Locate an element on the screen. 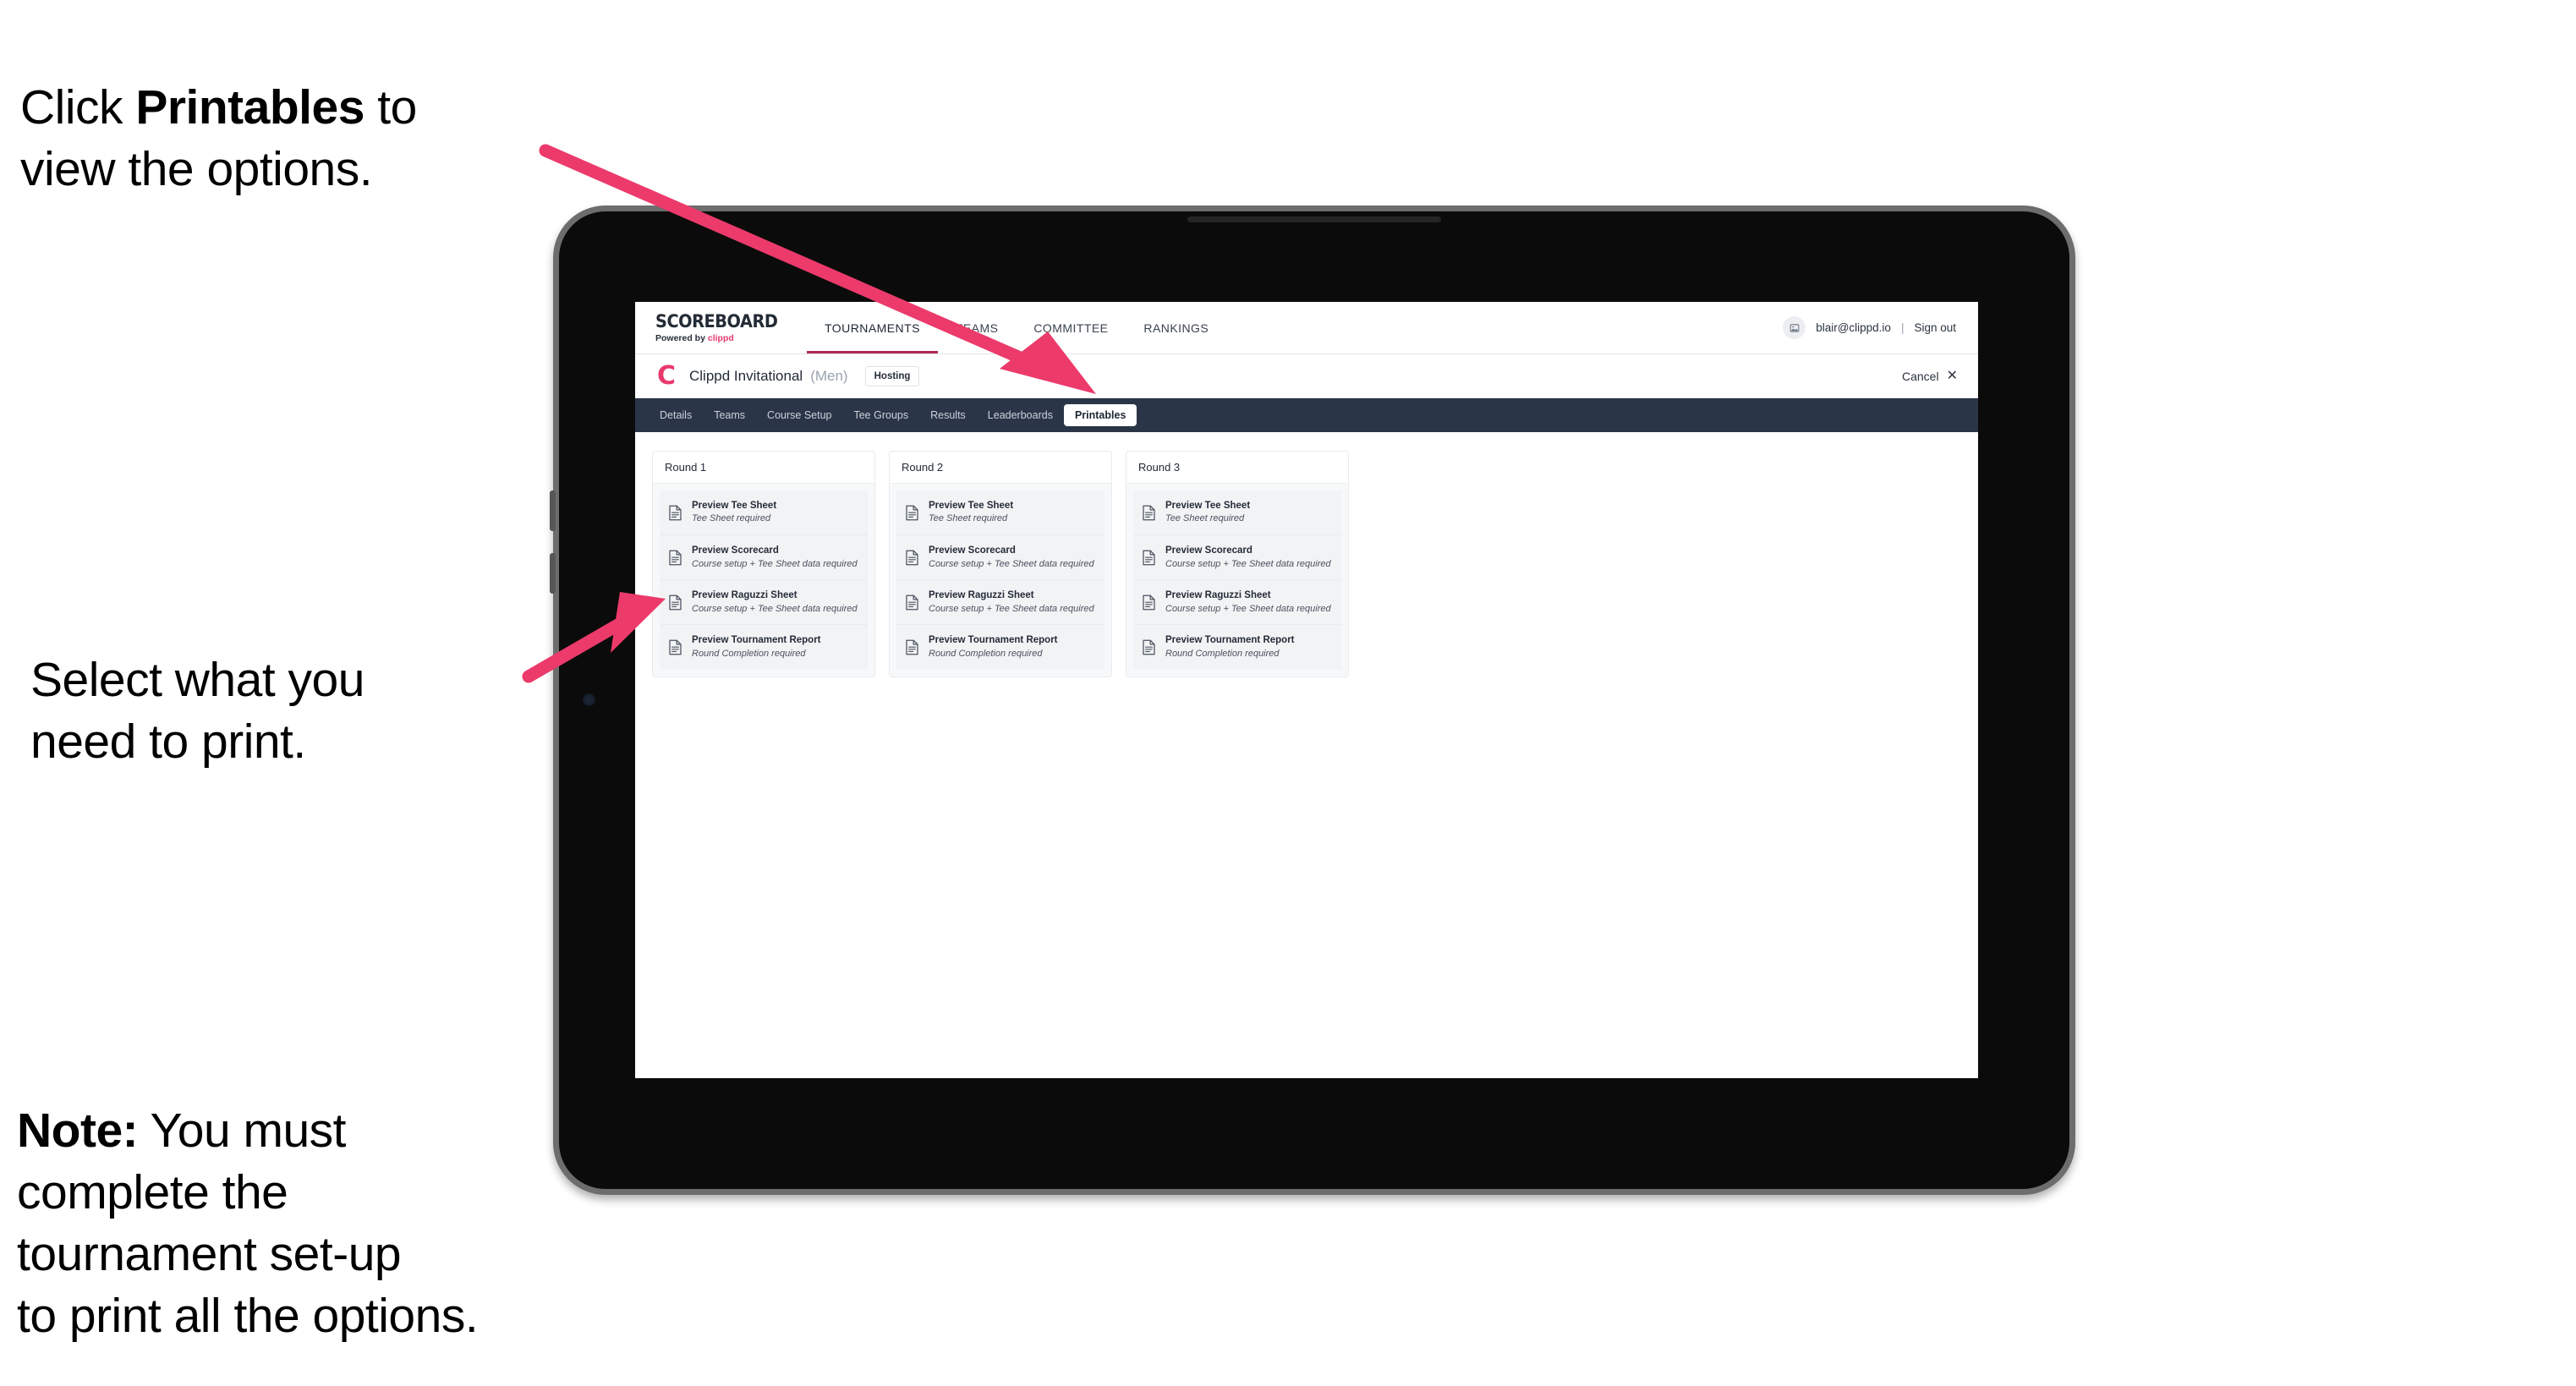  annotation-printables-bold: Printables is located at coordinates (249, 106).